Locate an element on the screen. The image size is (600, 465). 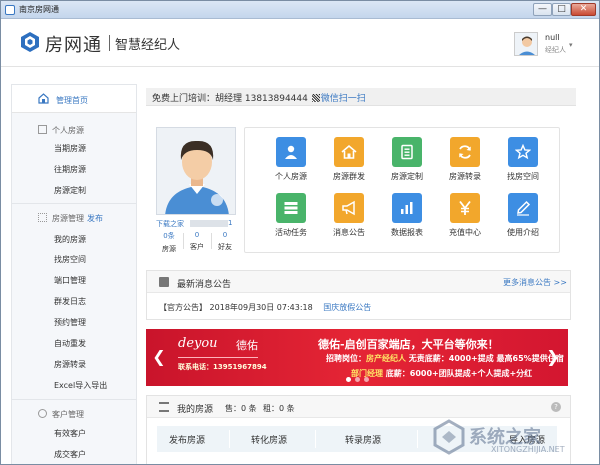
sidebar-section-title: 房源管理 is located at coordinates (68, 218).